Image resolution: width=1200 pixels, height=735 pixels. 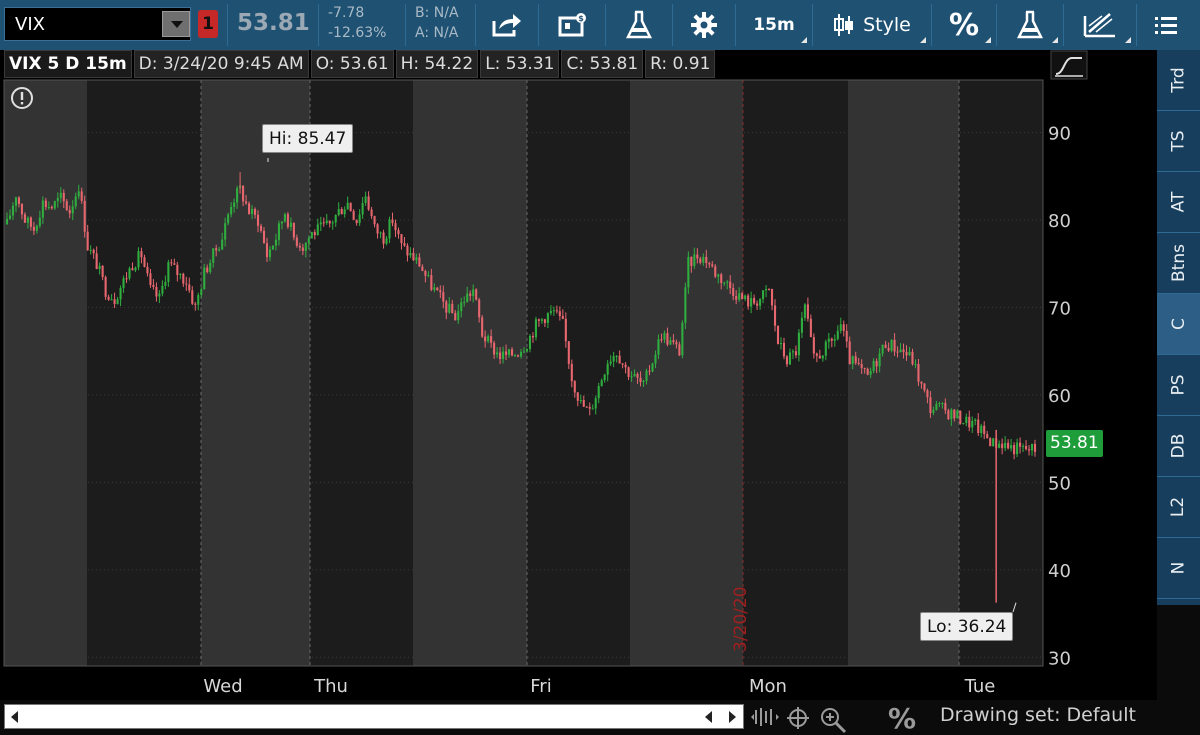 I want to click on side-tab-at: AT, so click(x=1178, y=202).